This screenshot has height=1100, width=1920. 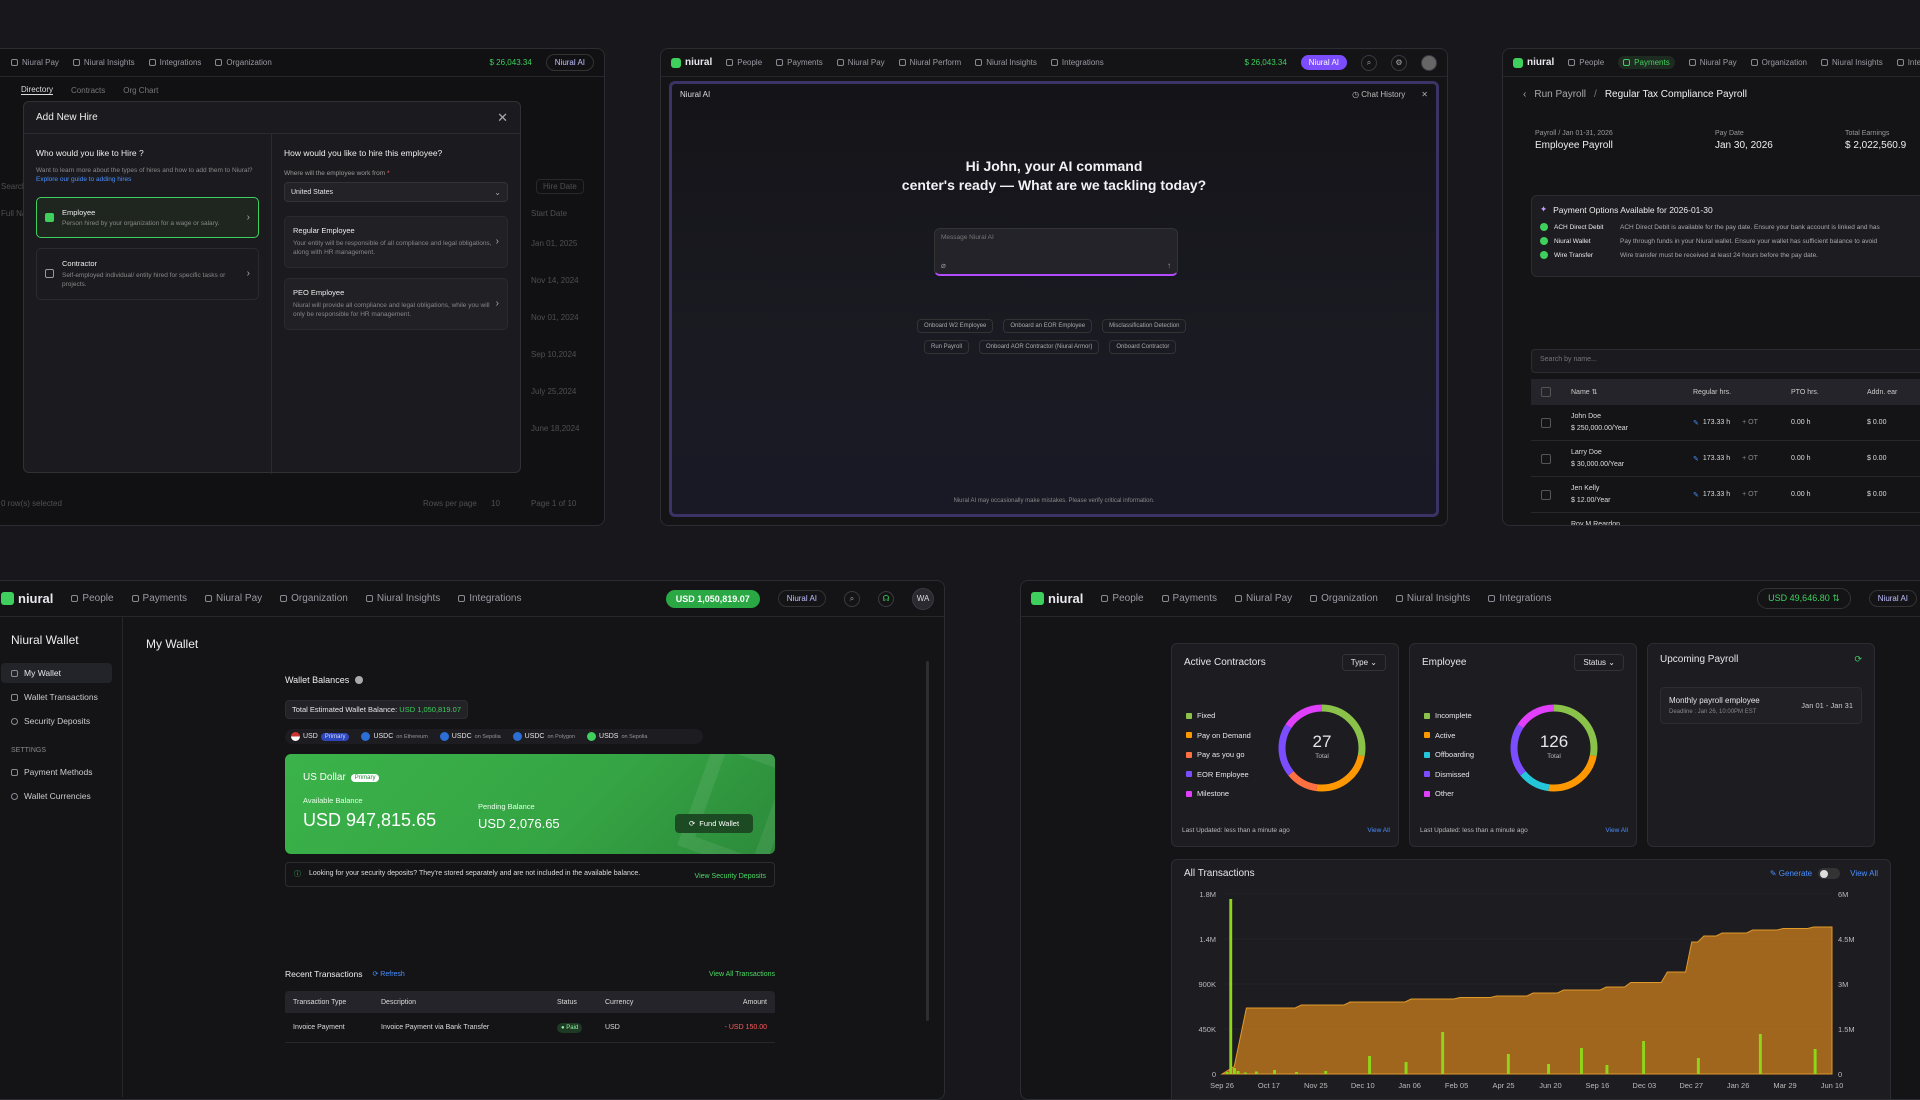 I want to click on work-location-select: United States ⌄, so click(x=396, y=192).